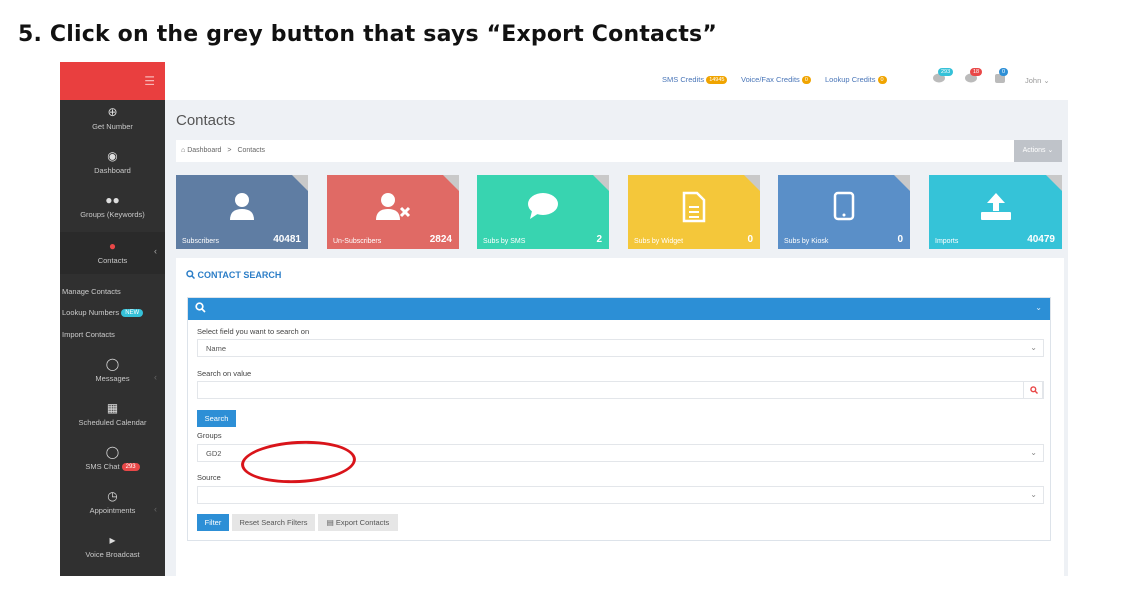 This screenshot has width=1121, height=606. What do you see at coordinates (973, 76) in the screenshot?
I see `mail-notification: 18` at bounding box center [973, 76].